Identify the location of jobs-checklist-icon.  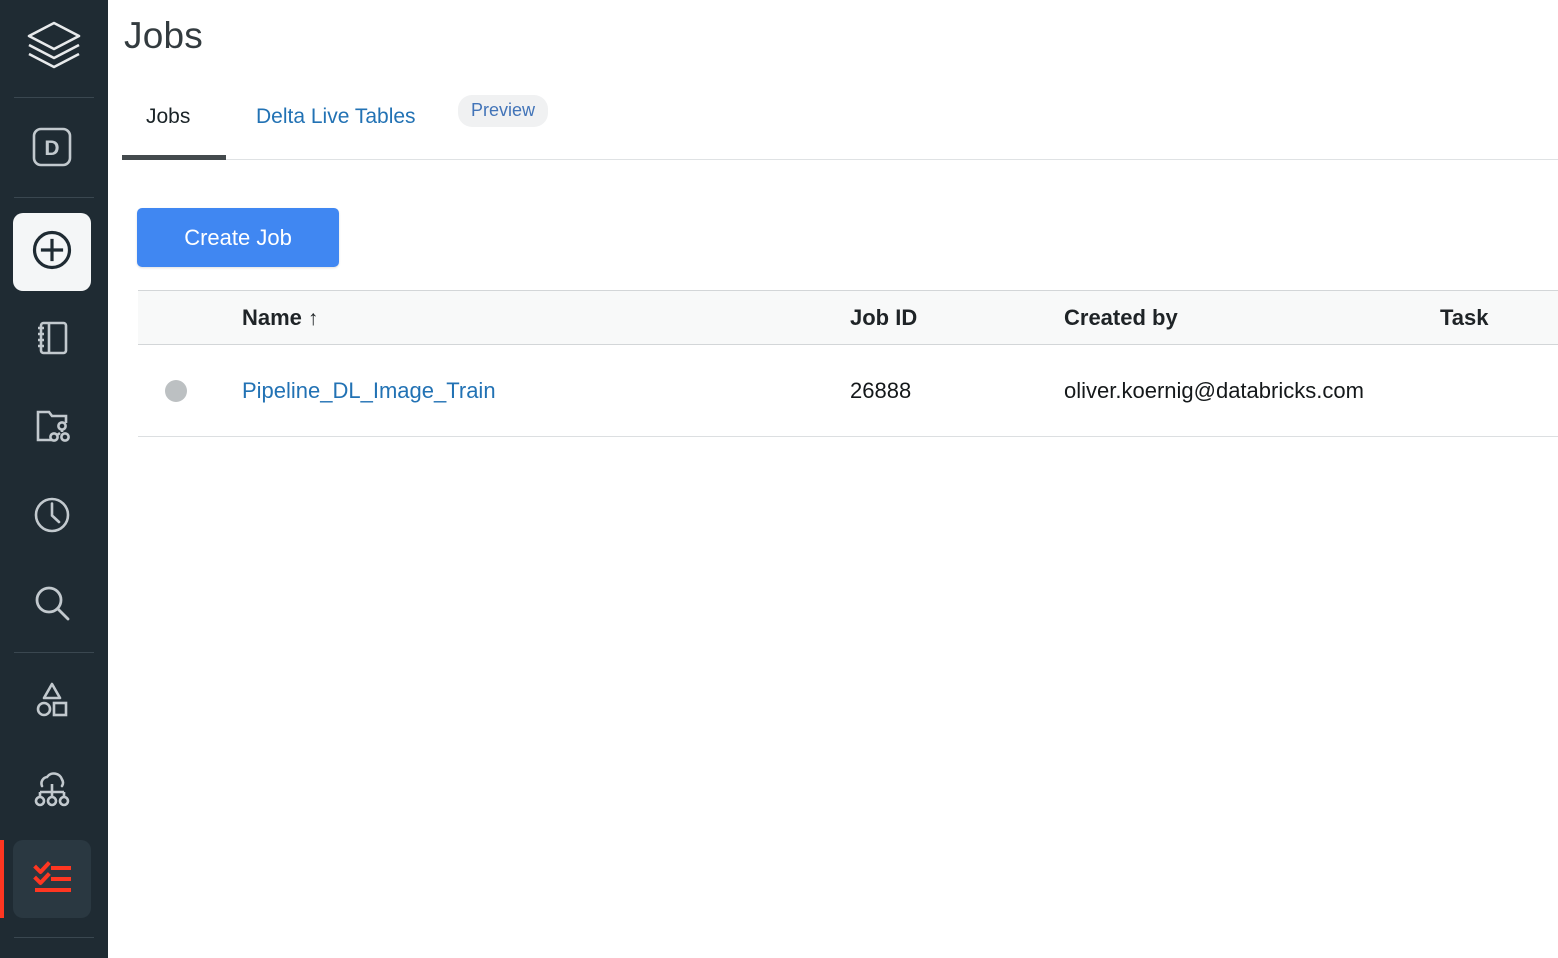
(52, 879).